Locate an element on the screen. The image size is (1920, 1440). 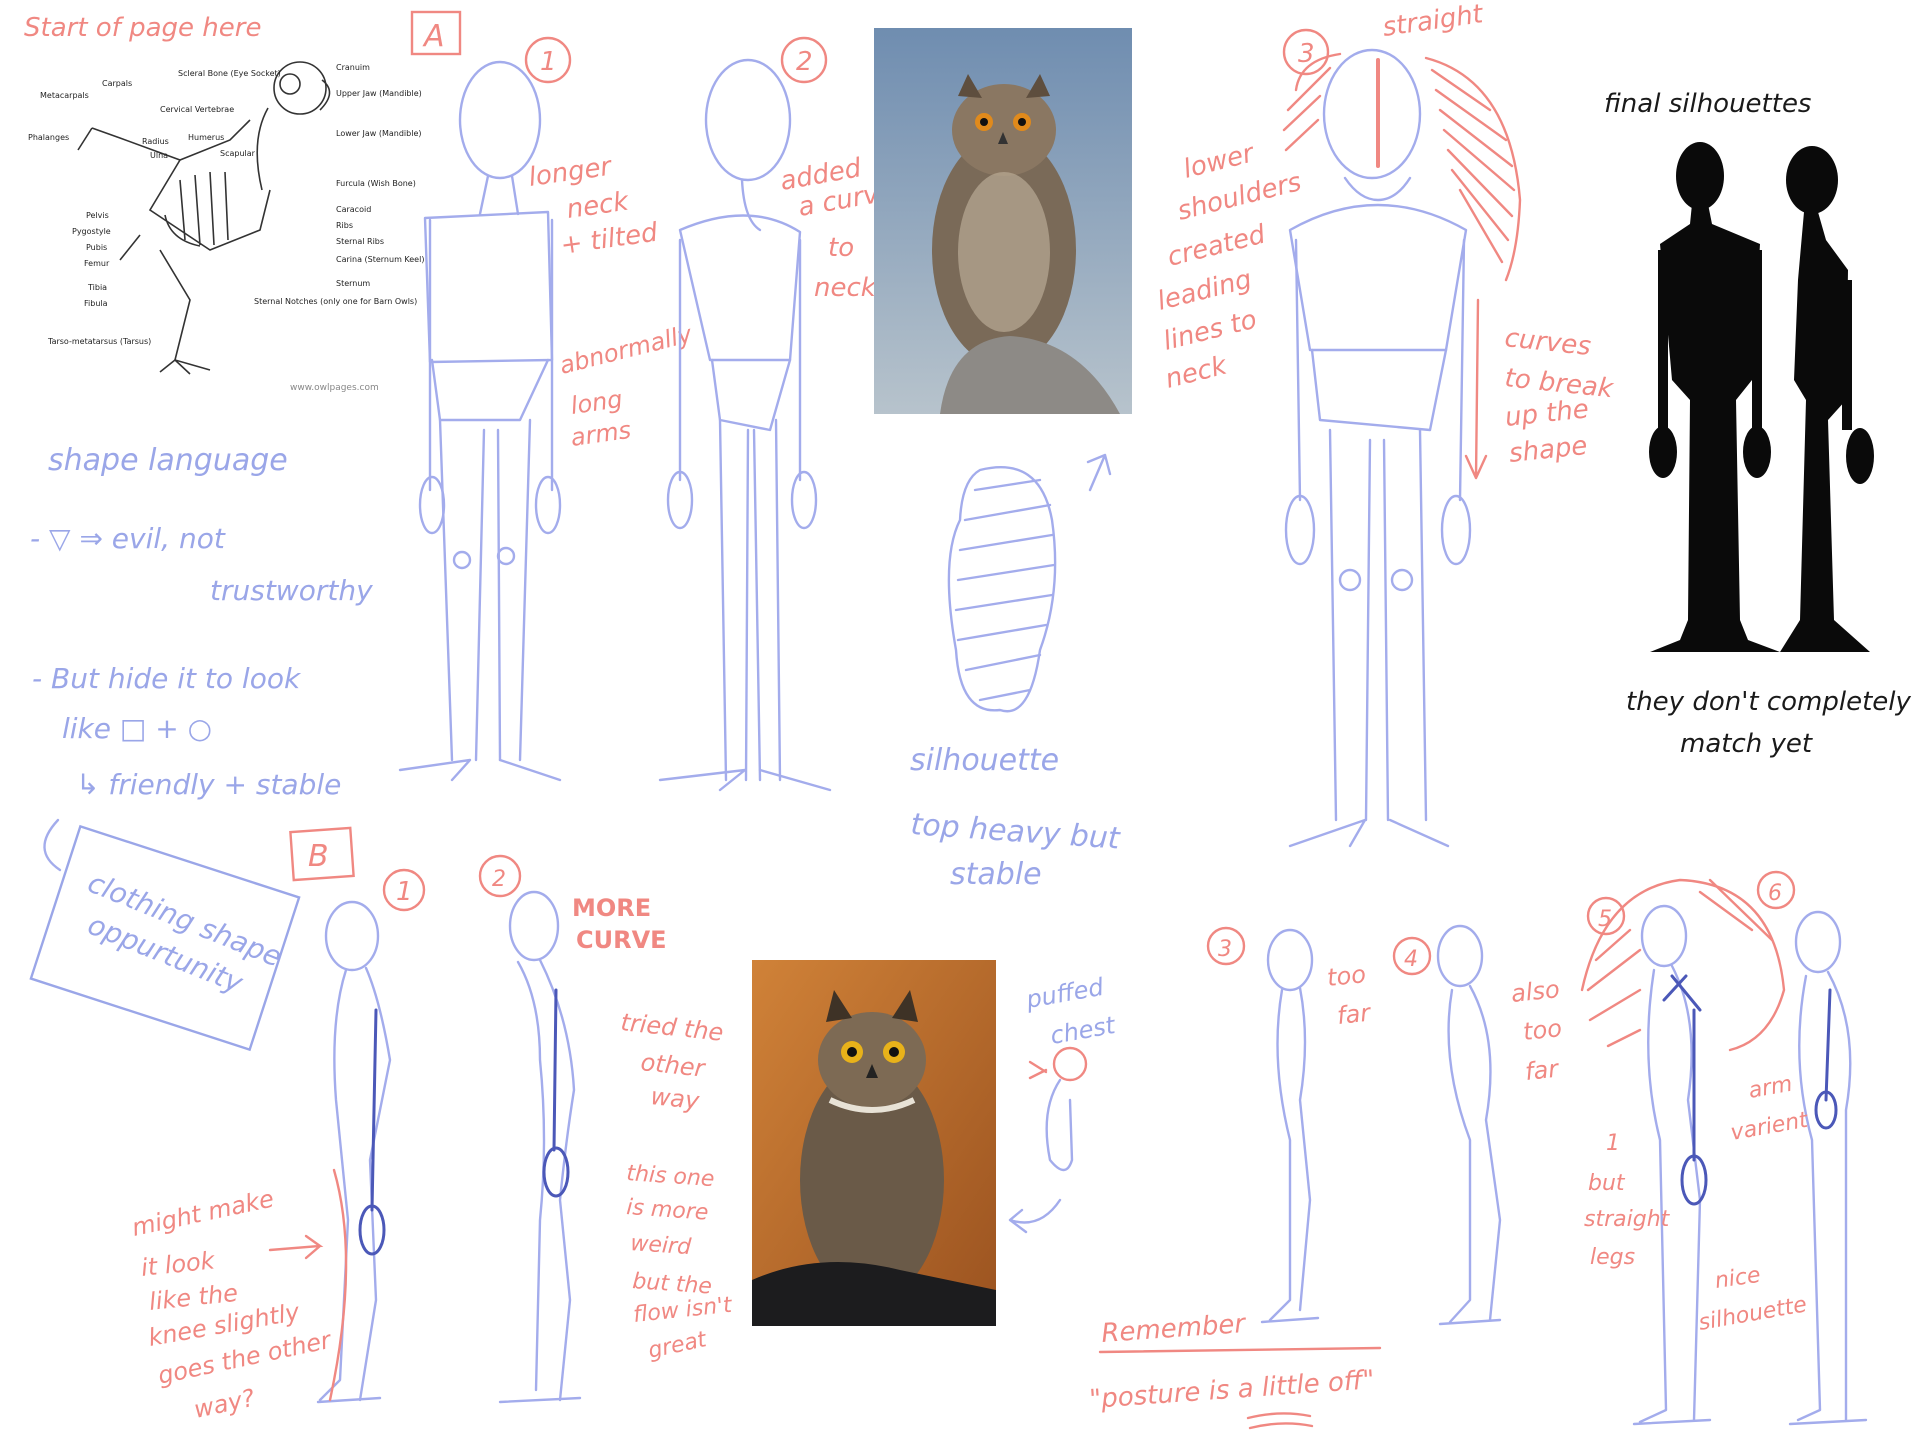
shape-language-title: shape language is located at coordinates (168, 460).